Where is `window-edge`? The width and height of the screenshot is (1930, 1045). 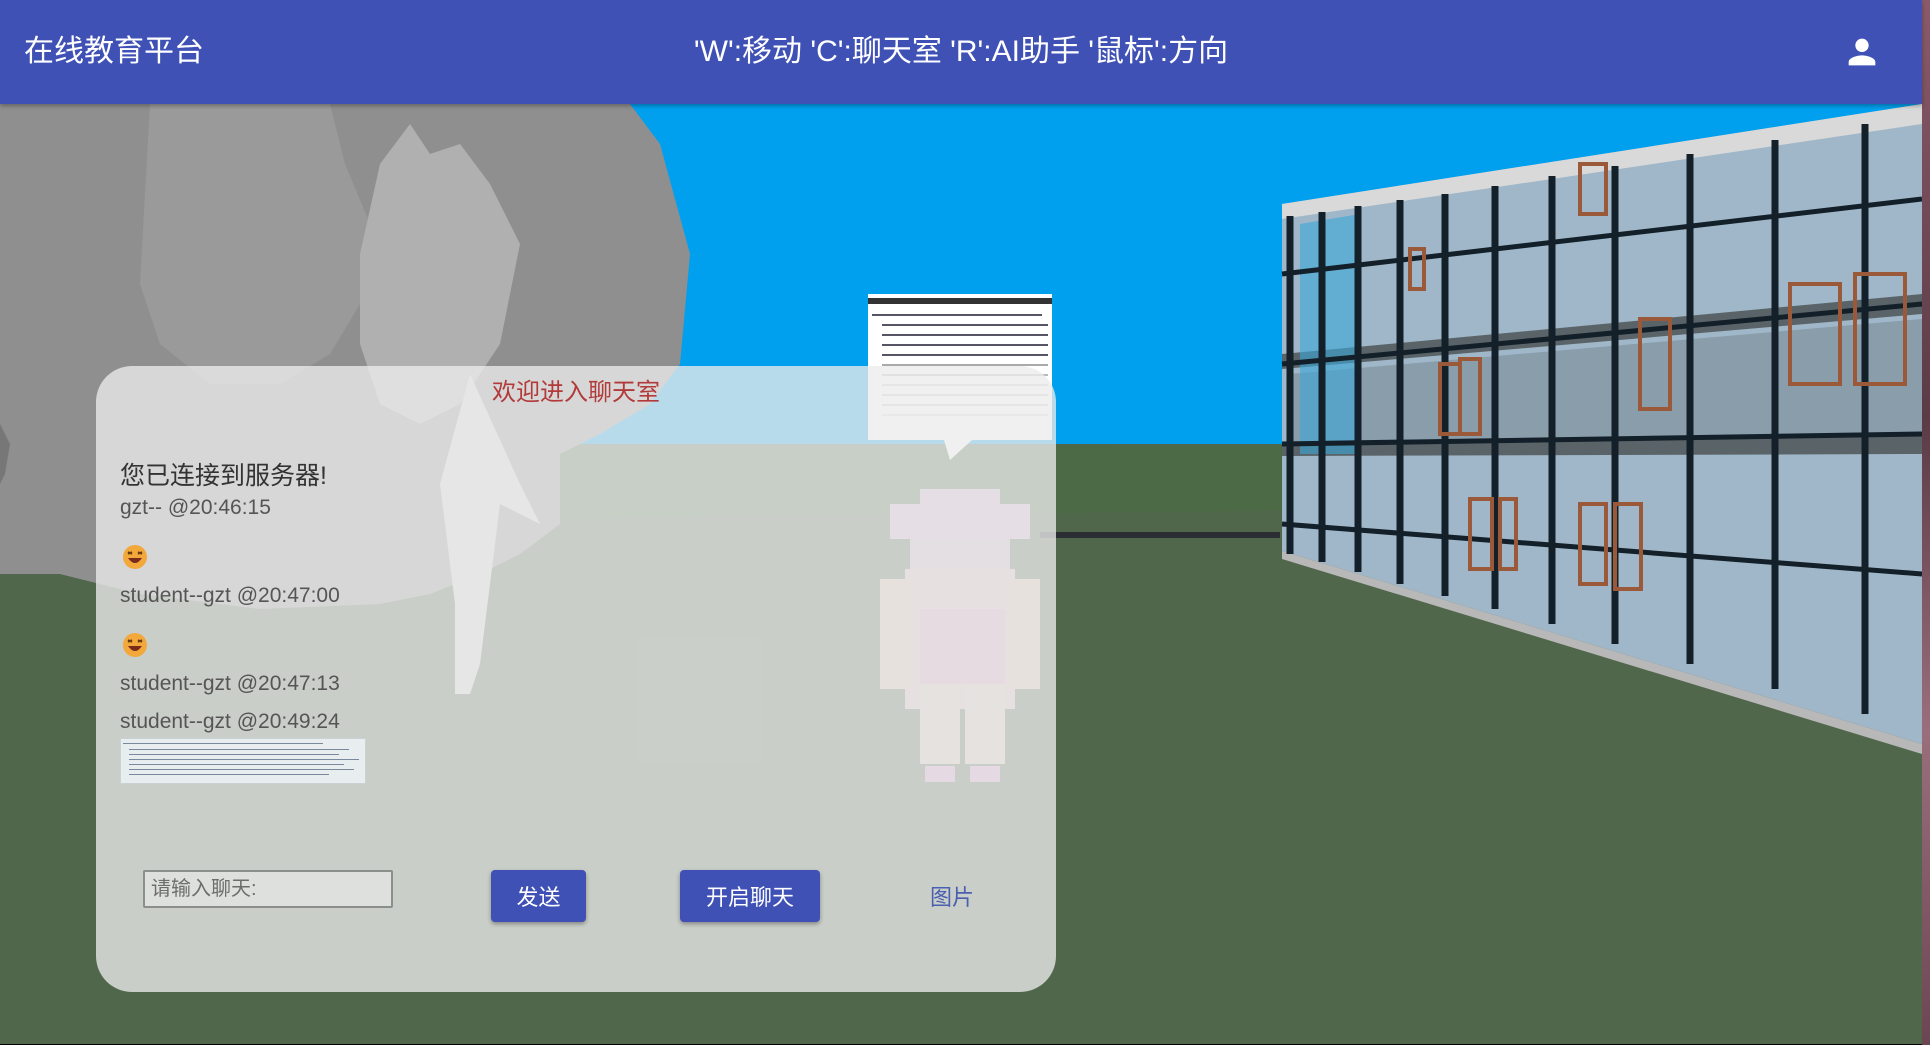 window-edge is located at coordinates (1926, 522).